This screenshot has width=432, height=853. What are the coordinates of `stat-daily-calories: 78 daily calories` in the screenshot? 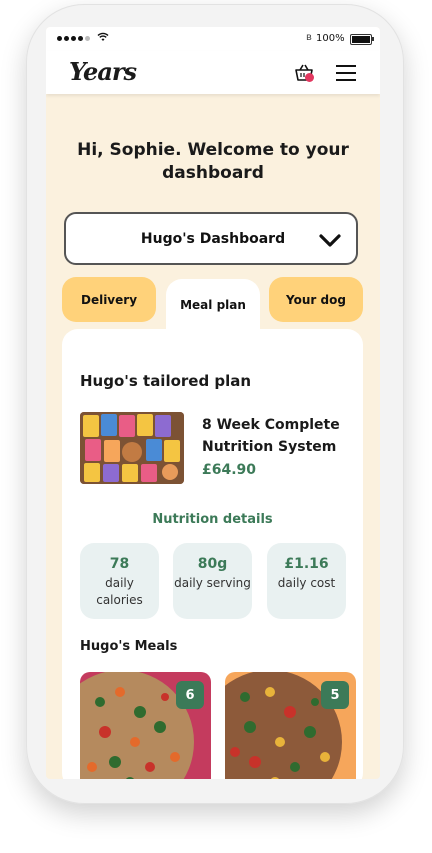 It's located at (119, 581).